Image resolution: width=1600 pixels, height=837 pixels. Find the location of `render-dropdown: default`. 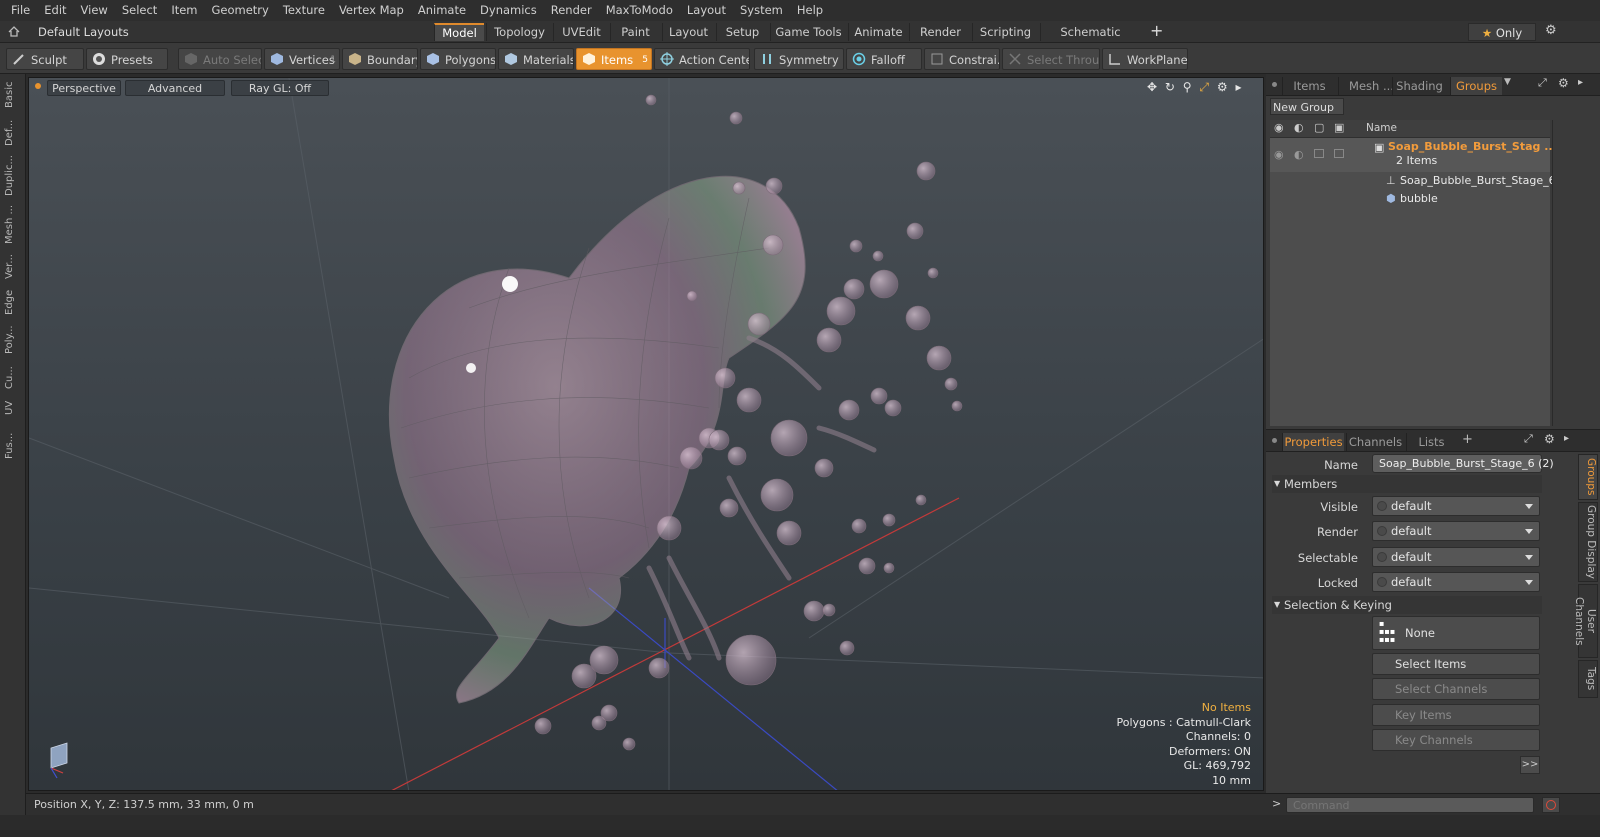

render-dropdown: default is located at coordinates (1456, 531).